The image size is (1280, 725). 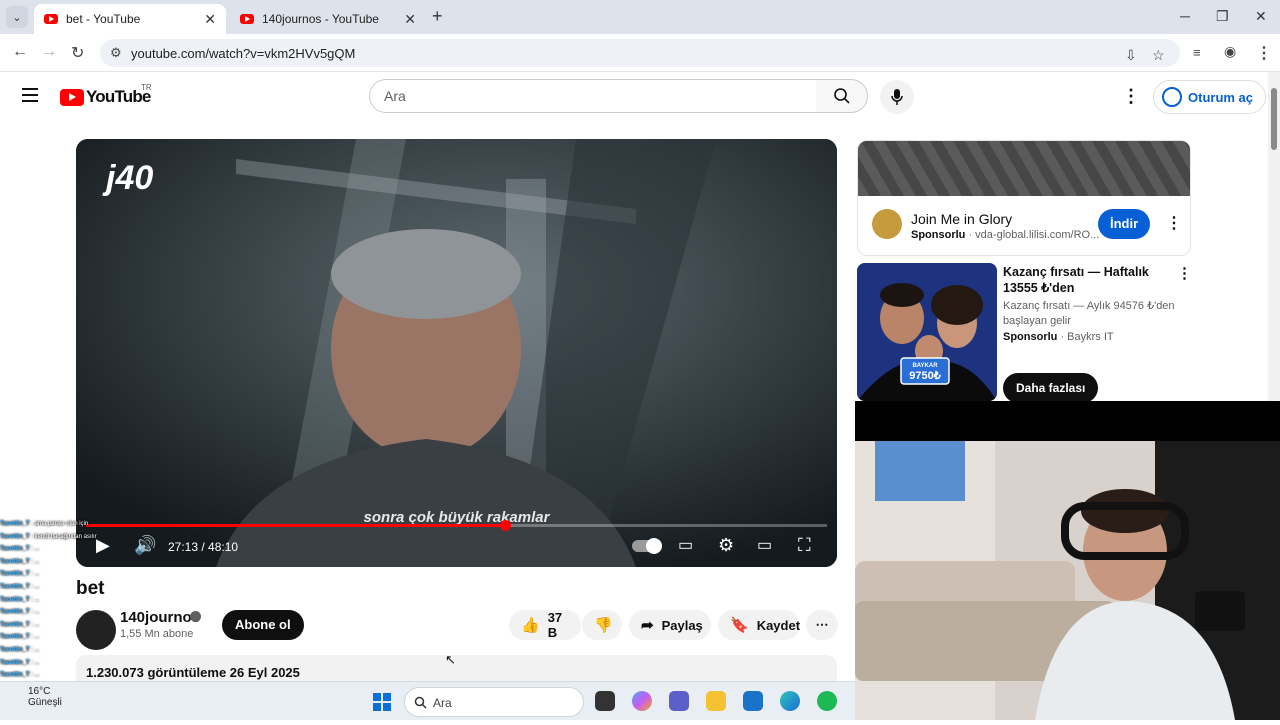 I want to click on weather-widget: 16°C Güneşli, so click(x=45, y=697).